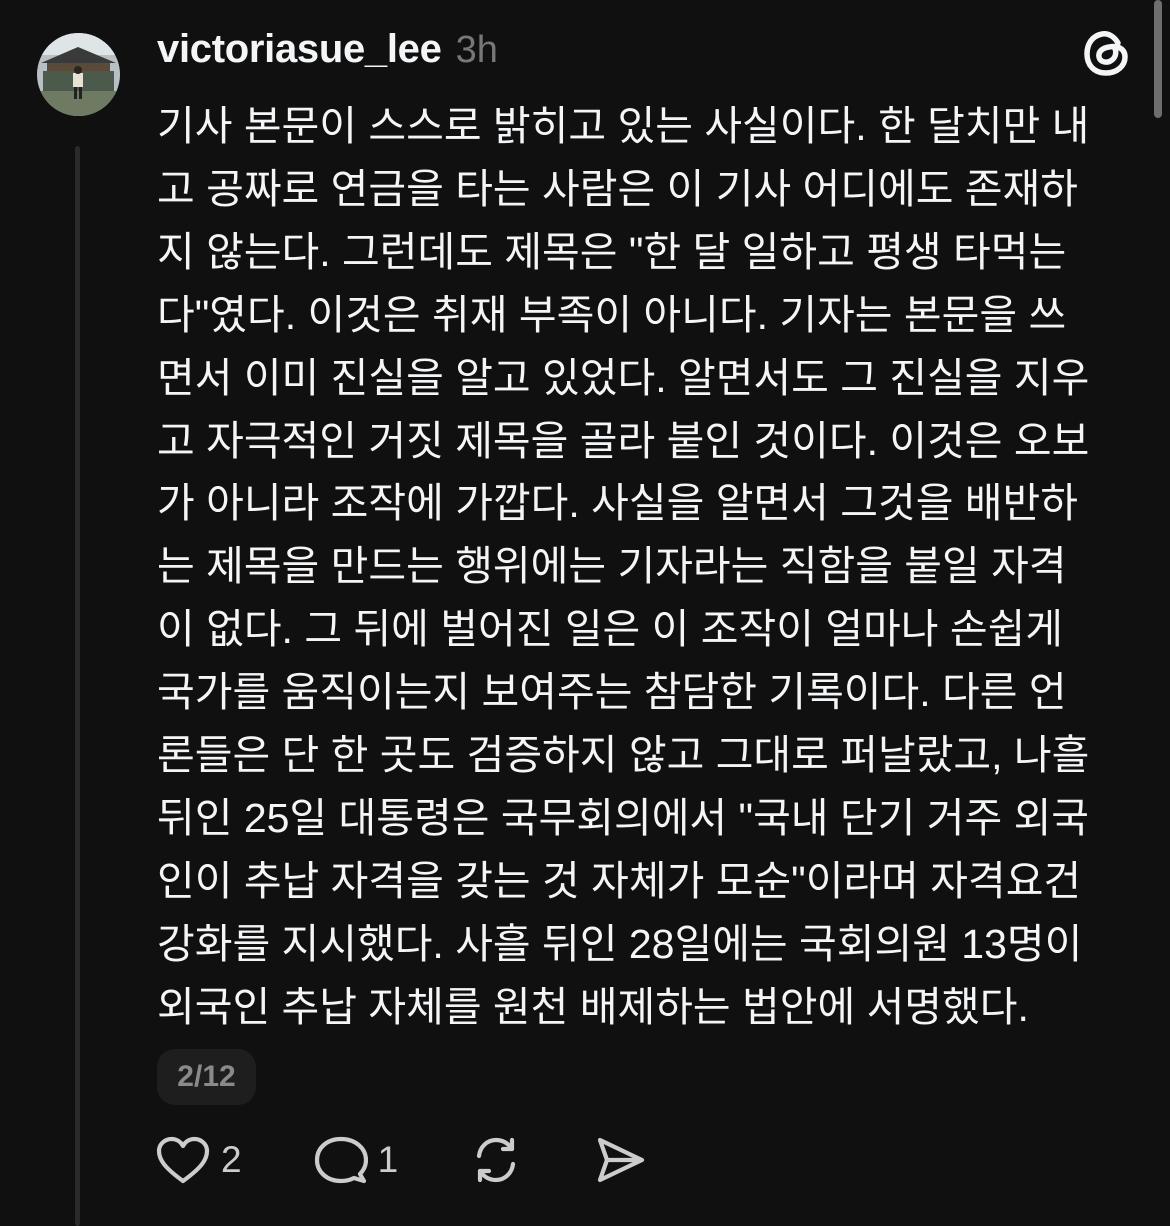 The image size is (1170, 1226). Describe the element at coordinates (610, 629) in the screenshot. I see `post-text-line: 이 없다. 그 뒤에 벌어진 일은 이 조작이 얼마나 손쉽게` at that location.